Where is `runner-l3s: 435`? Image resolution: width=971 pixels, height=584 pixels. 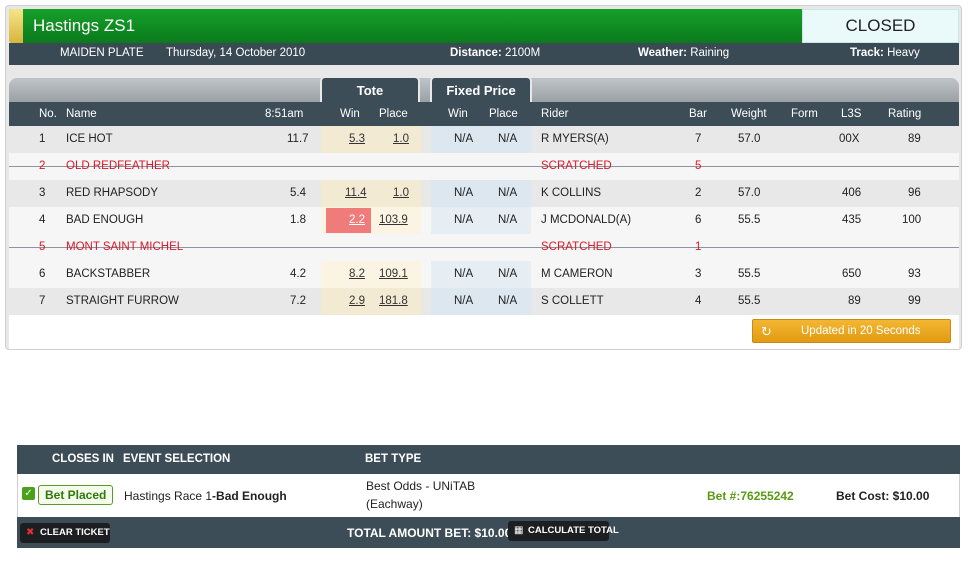 runner-l3s: 435 is located at coordinates (852, 220).